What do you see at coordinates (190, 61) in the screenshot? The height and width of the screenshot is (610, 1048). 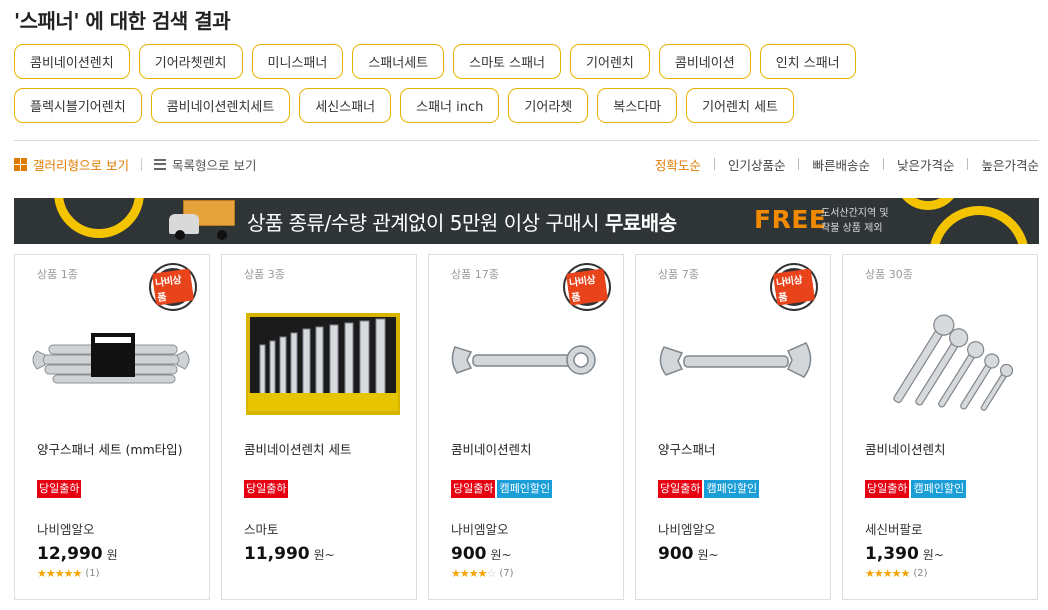 I see `keyword-tag: 기어라쳇렌치` at bounding box center [190, 61].